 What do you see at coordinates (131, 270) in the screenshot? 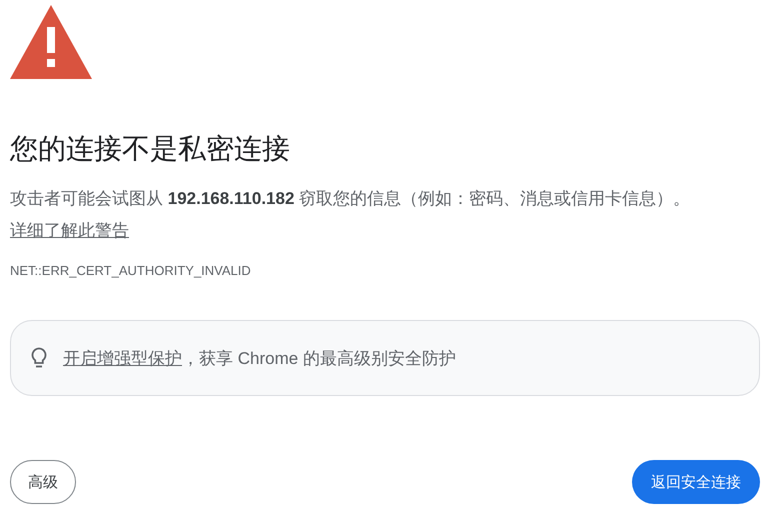
I see `error-code: NET::ERR_CERT_AUTHORITY_INVALID` at bounding box center [131, 270].